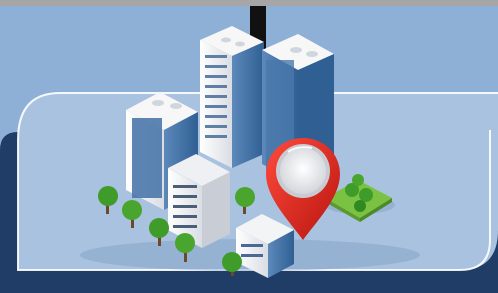 The image size is (498, 293). Describe the element at coordinates (232, 97) in the screenshot. I see `building-center` at that location.